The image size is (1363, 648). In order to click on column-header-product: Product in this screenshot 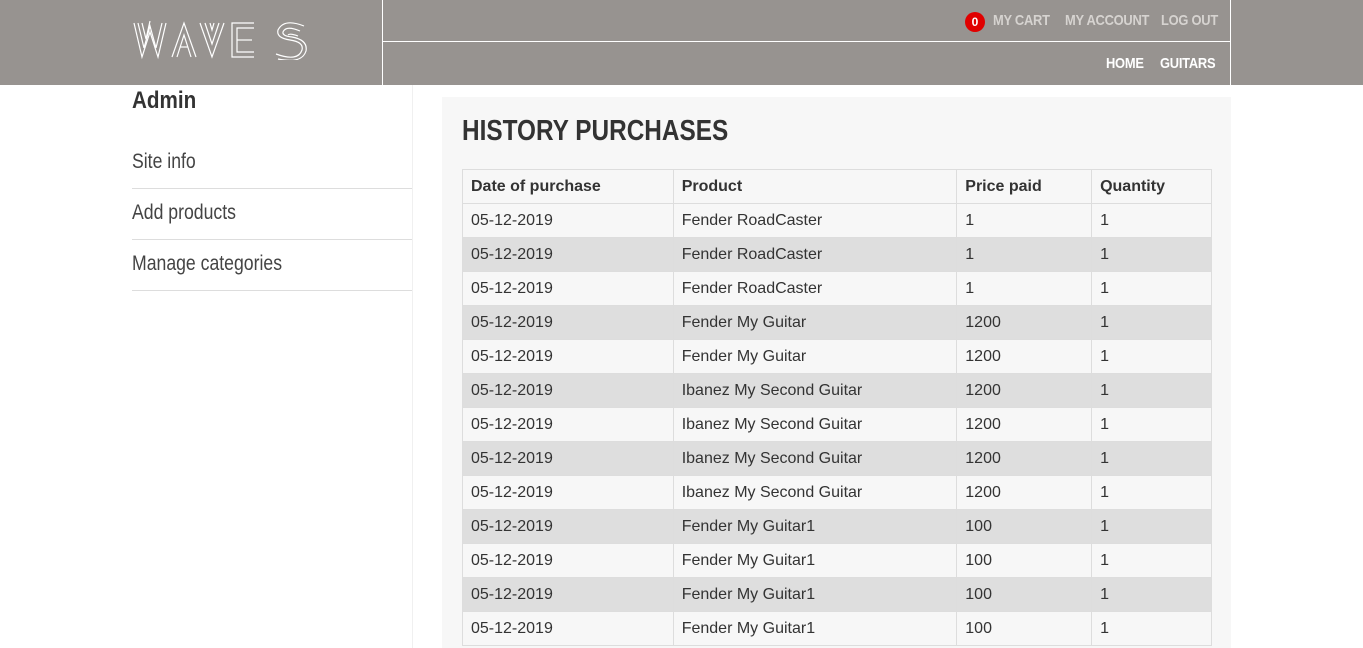, I will do `click(815, 186)`.